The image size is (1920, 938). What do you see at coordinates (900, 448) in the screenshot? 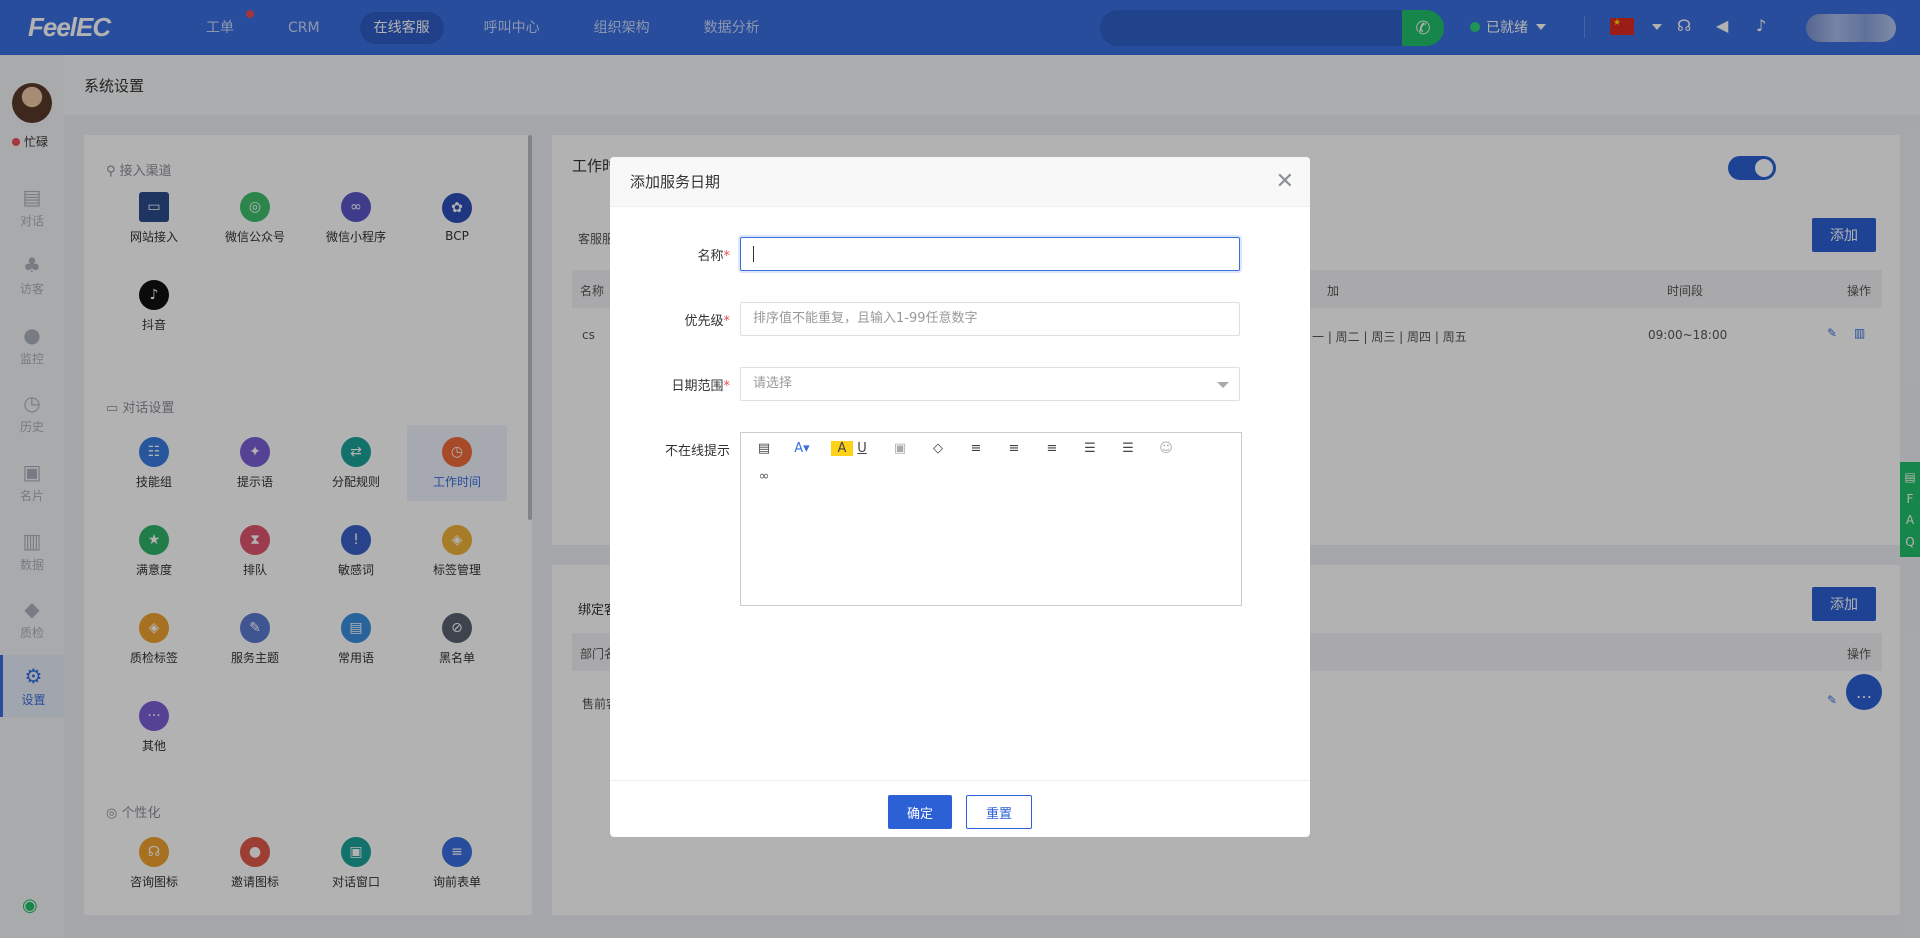
I see `image-icon: ▣` at bounding box center [900, 448].